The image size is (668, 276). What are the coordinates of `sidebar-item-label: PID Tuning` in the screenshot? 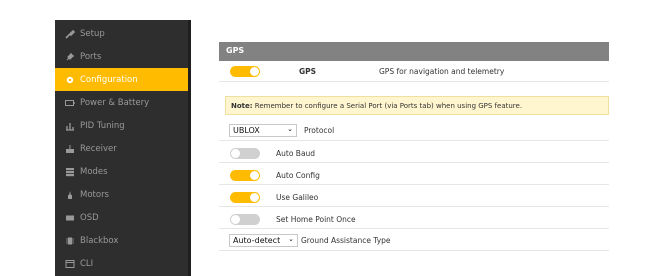 It's located at (102, 125).